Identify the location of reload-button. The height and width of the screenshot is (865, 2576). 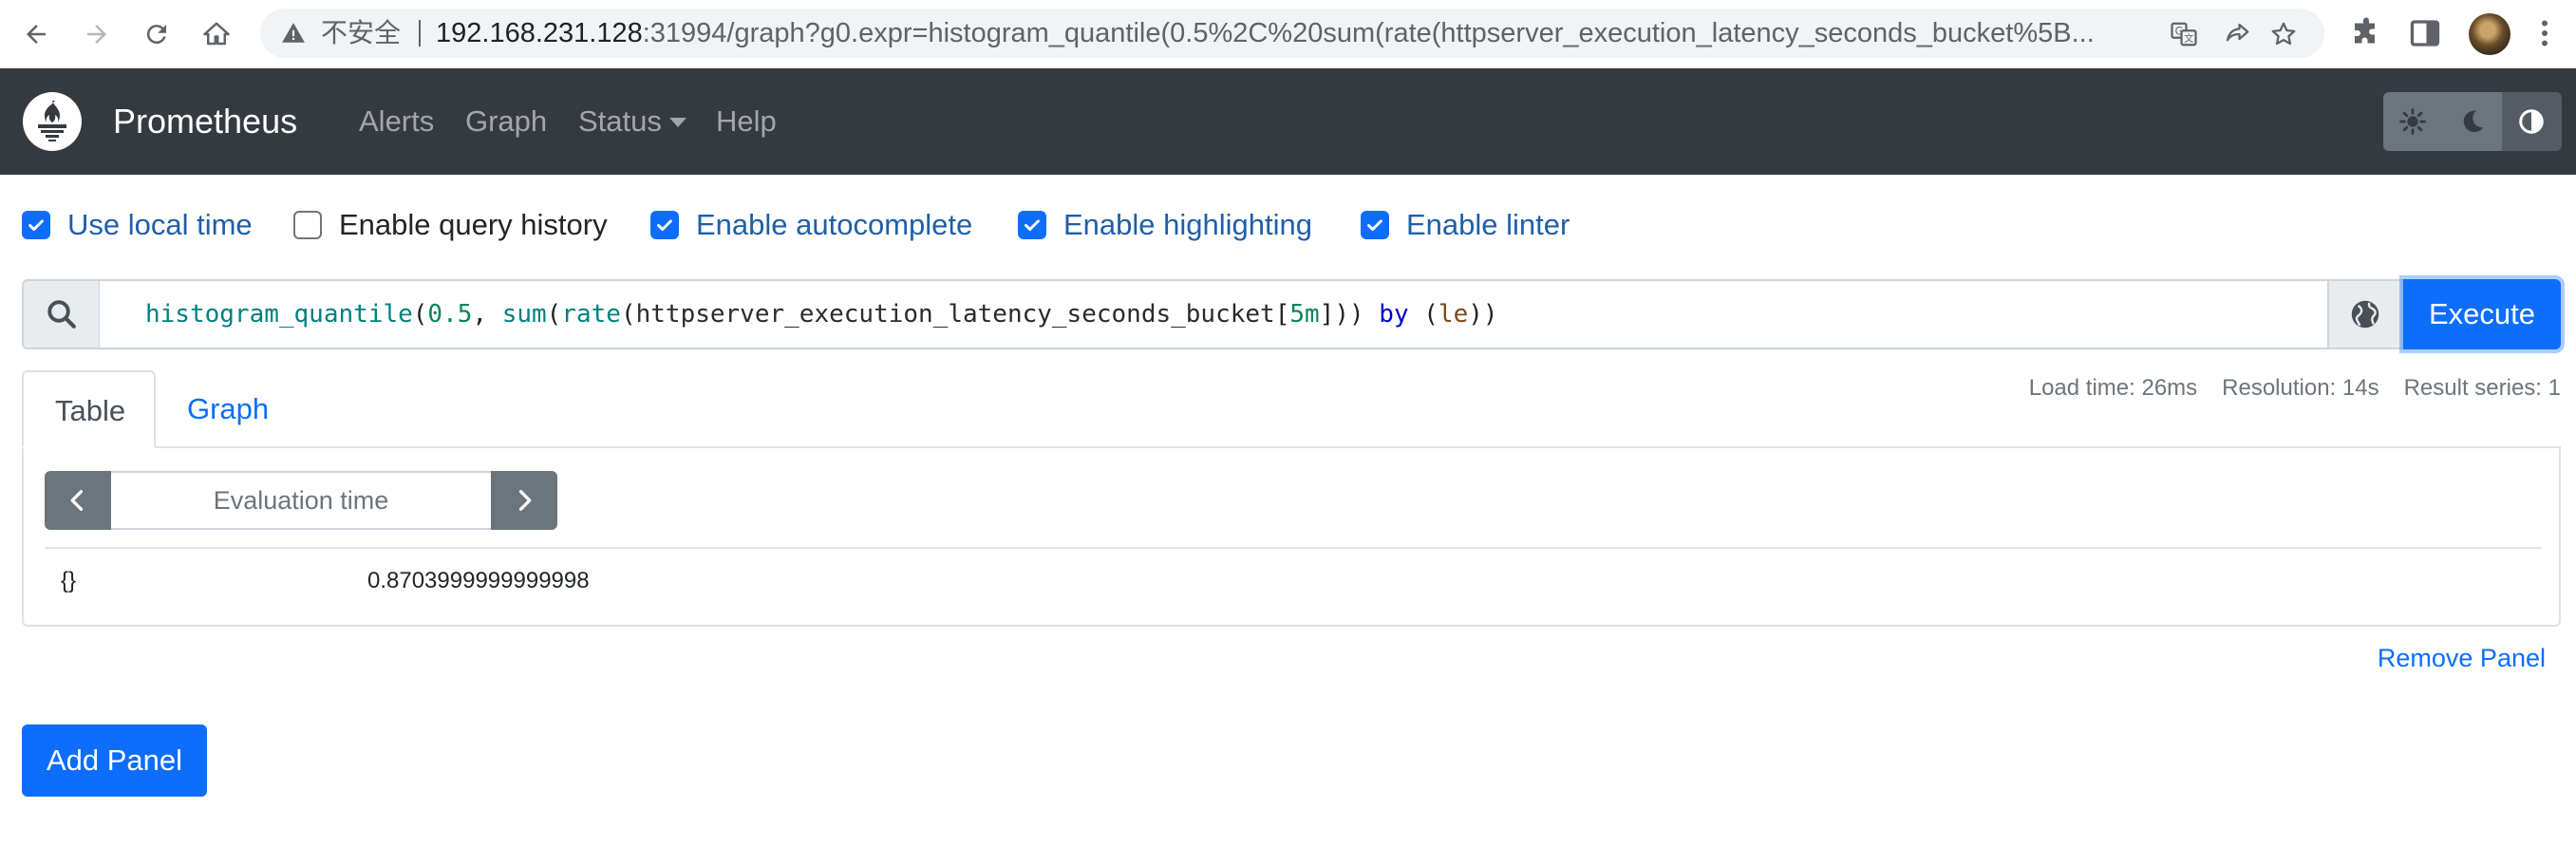
(157, 34).